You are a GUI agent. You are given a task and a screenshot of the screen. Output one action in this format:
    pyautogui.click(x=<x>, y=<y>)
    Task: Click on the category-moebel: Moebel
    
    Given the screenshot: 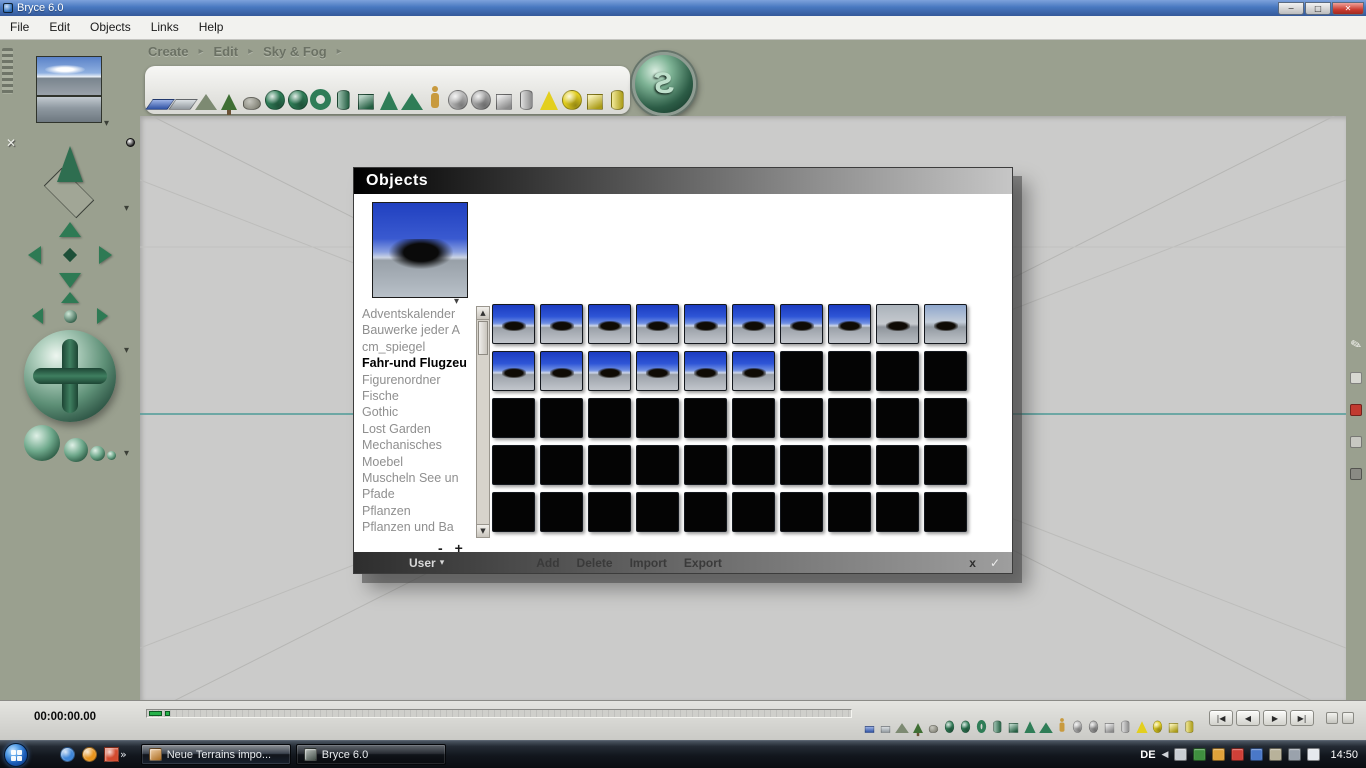 What is the action you would take?
    pyautogui.click(x=419, y=462)
    